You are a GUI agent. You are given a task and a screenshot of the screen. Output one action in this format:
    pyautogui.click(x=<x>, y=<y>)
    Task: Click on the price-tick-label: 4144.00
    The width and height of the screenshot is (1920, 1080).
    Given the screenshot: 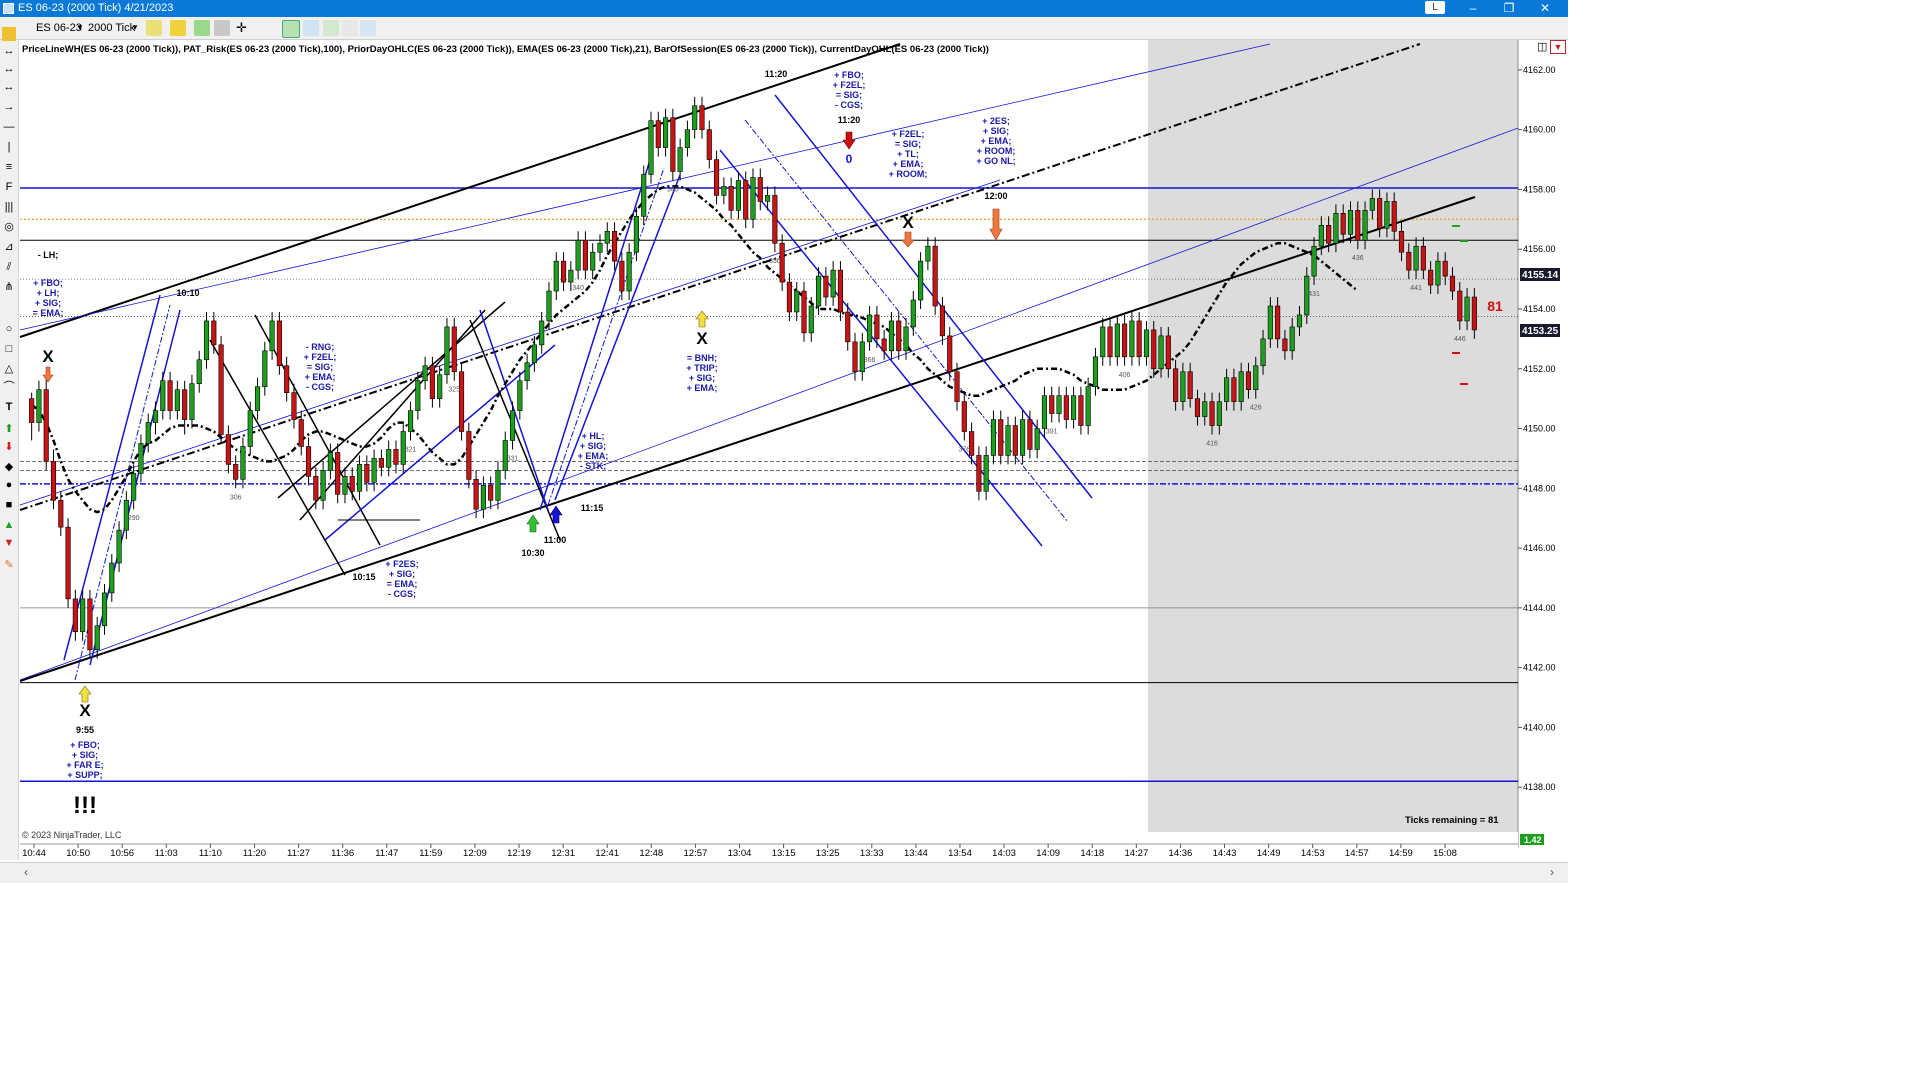 What is the action you would take?
    pyautogui.click(x=1539, y=608)
    